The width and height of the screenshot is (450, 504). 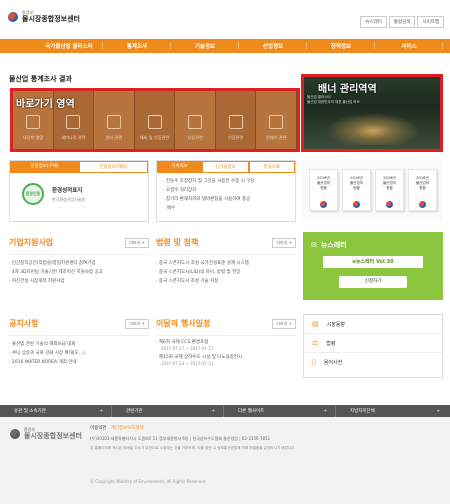 I want to click on list-item: · 2016 WATER KOREA 개최 안내, so click(x=79, y=362).